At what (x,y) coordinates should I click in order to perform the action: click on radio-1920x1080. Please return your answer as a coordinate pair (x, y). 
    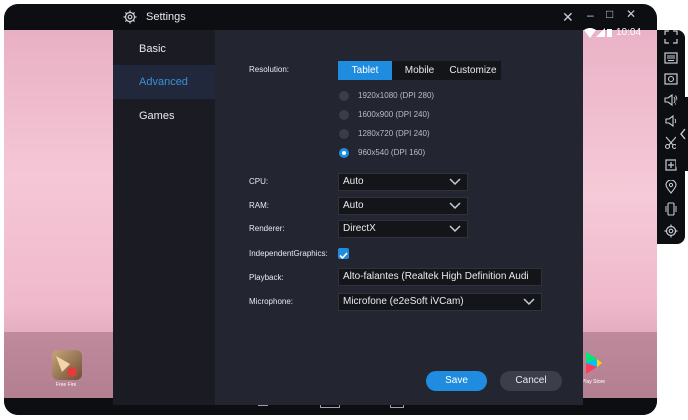
    Looking at the image, I should click on (344, 96).